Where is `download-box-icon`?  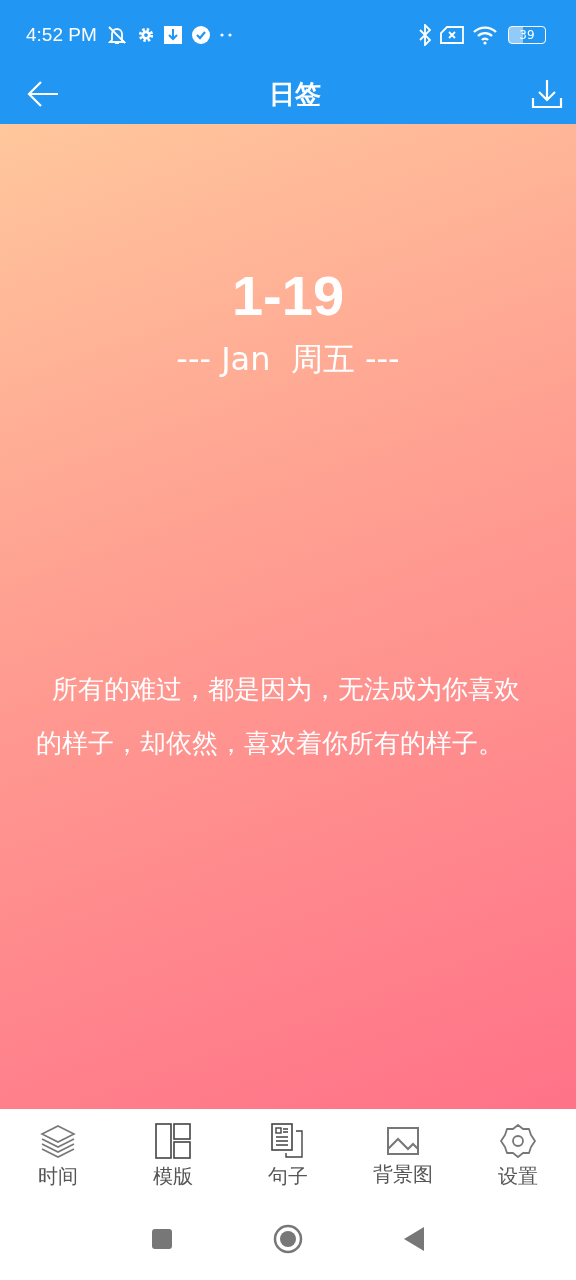
download-box-icon is located at coordinates (172, 35).